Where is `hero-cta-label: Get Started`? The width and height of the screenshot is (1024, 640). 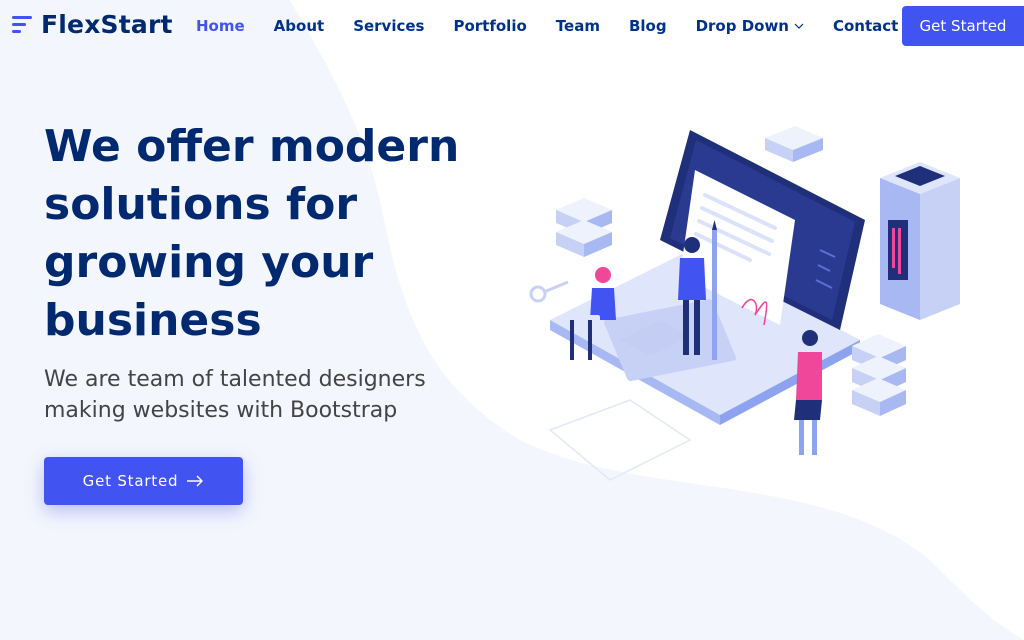
hero-cta-label: Get Started is located at coordinates (130, 481).